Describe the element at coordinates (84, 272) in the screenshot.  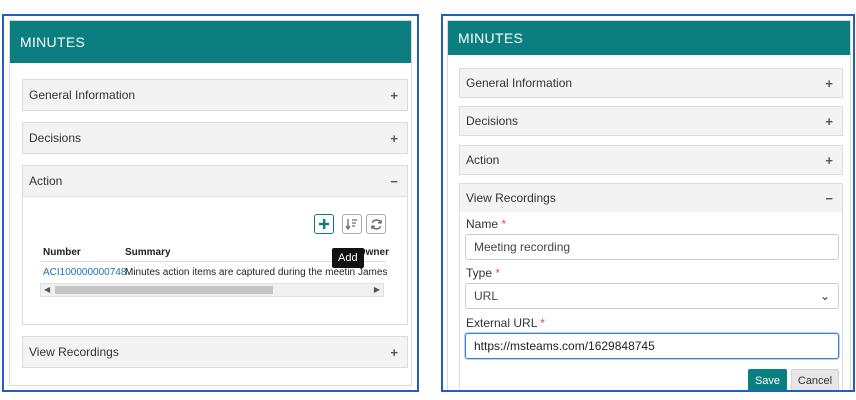
I see `action-number-link: ACI100000000748` at that location.